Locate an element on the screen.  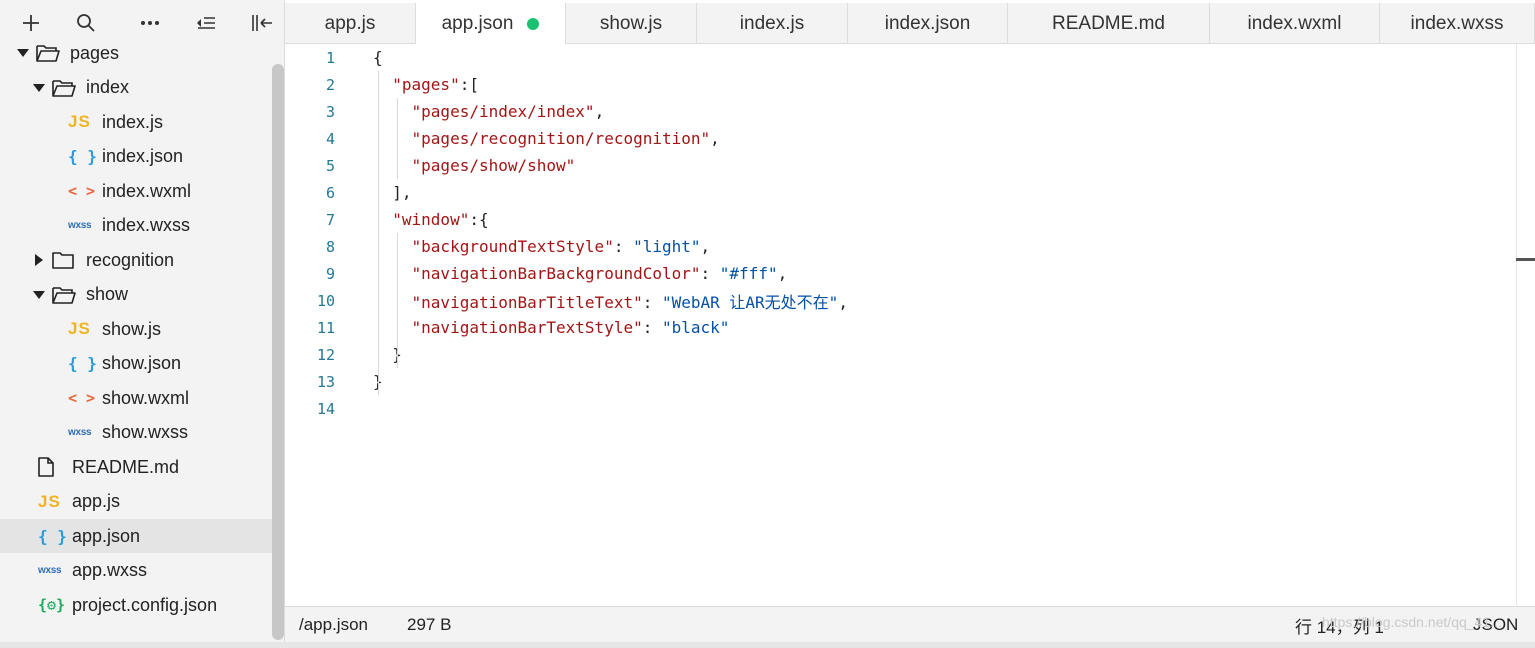
json-key-token: "navigationBarTextStyle" is located at coordinates (527, 327).